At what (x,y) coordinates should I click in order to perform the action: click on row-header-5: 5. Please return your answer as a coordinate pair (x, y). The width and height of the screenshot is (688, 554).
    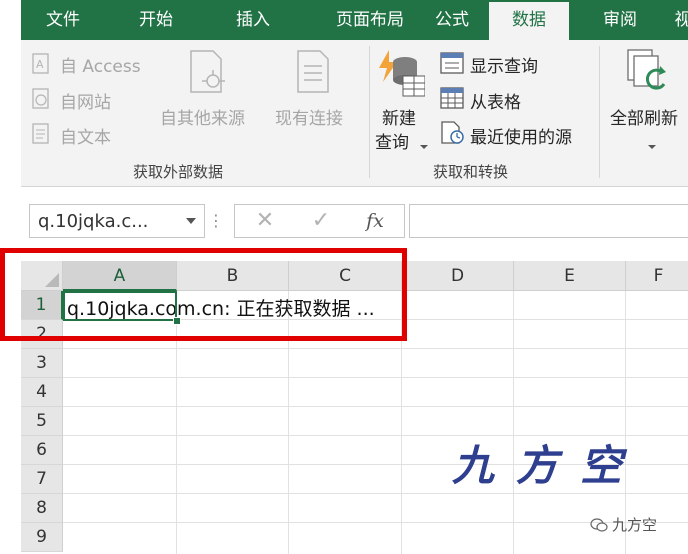
    Looking at the image, I should click on (42, 421).